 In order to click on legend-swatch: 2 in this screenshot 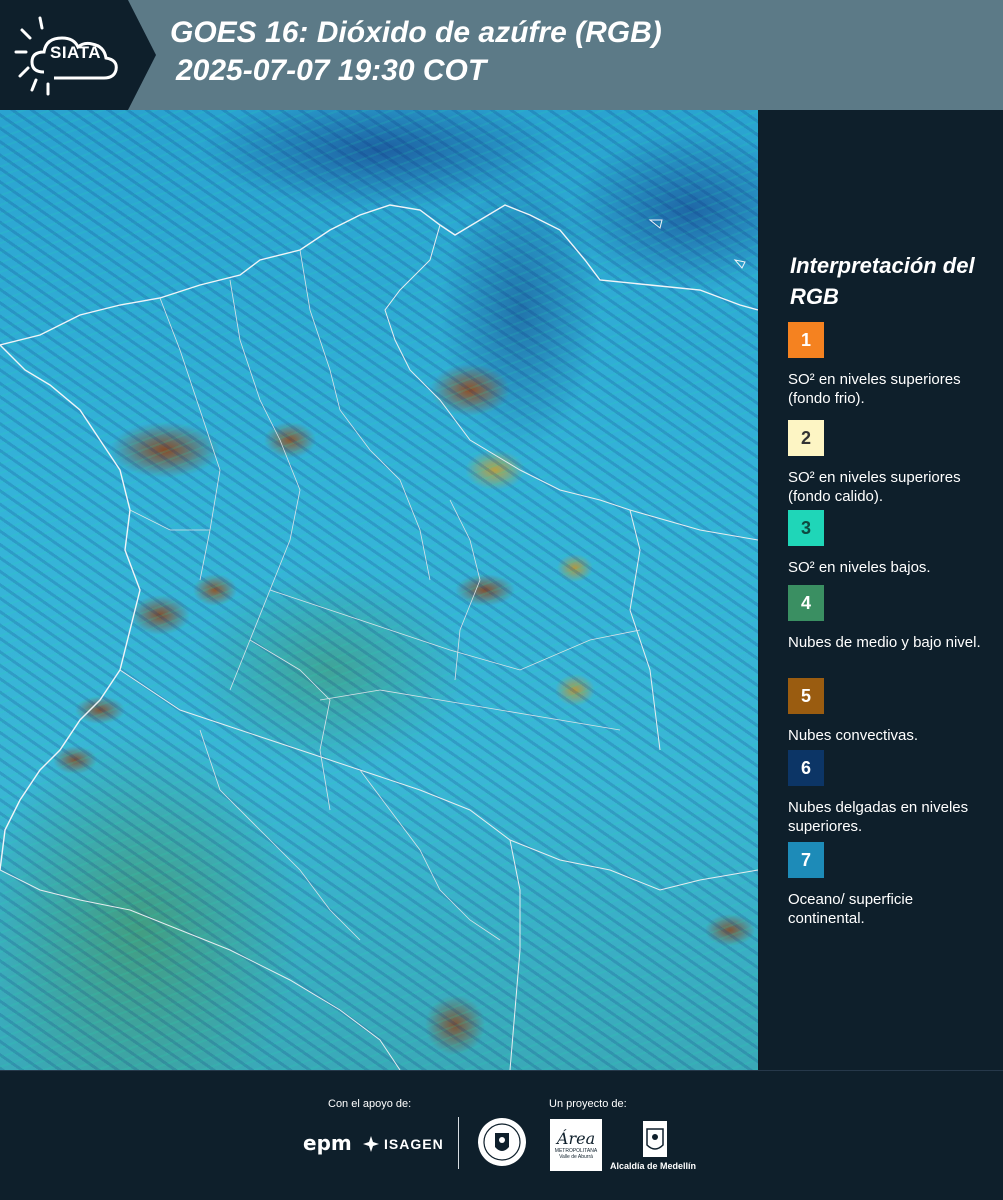, I will do `click(806, 438)`.